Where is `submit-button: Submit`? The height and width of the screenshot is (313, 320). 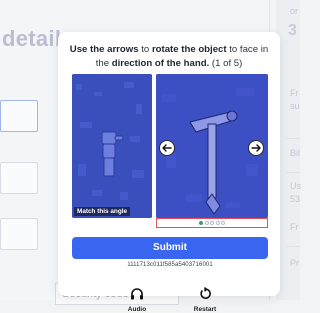
submit-button: Submit is located at coordinates (170, 248).